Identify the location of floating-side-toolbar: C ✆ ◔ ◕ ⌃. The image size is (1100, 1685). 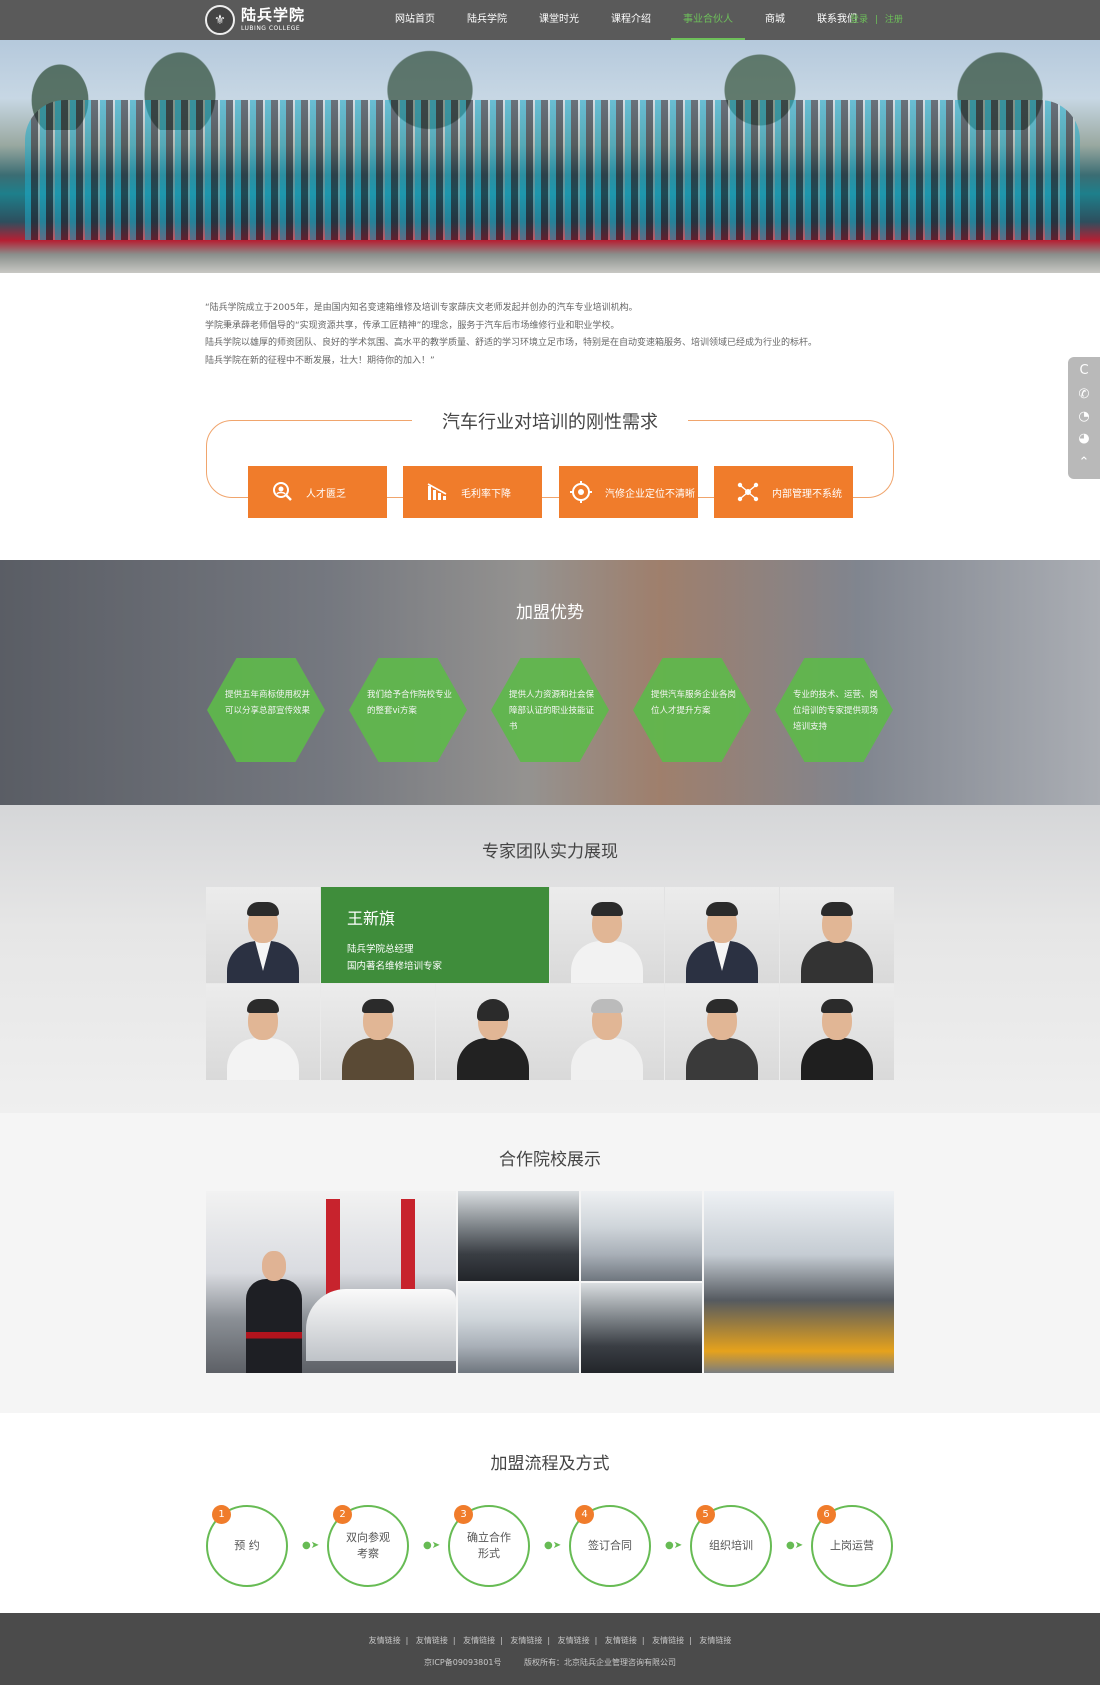
(1084, 418).